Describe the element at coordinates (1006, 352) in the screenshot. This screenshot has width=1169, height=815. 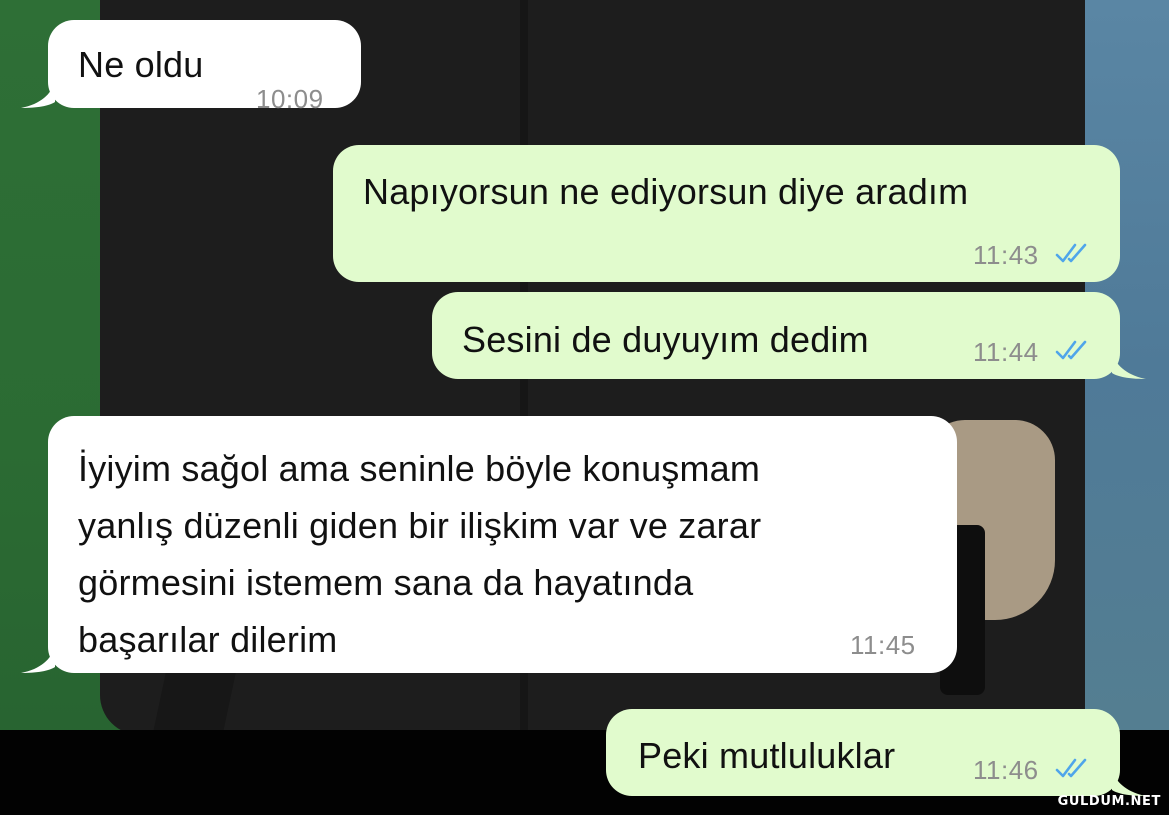
I see `message-timestamp: 11:44` at that location.